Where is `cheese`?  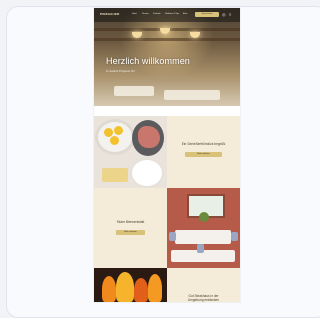
cheese is located at coordinates (115, 175).